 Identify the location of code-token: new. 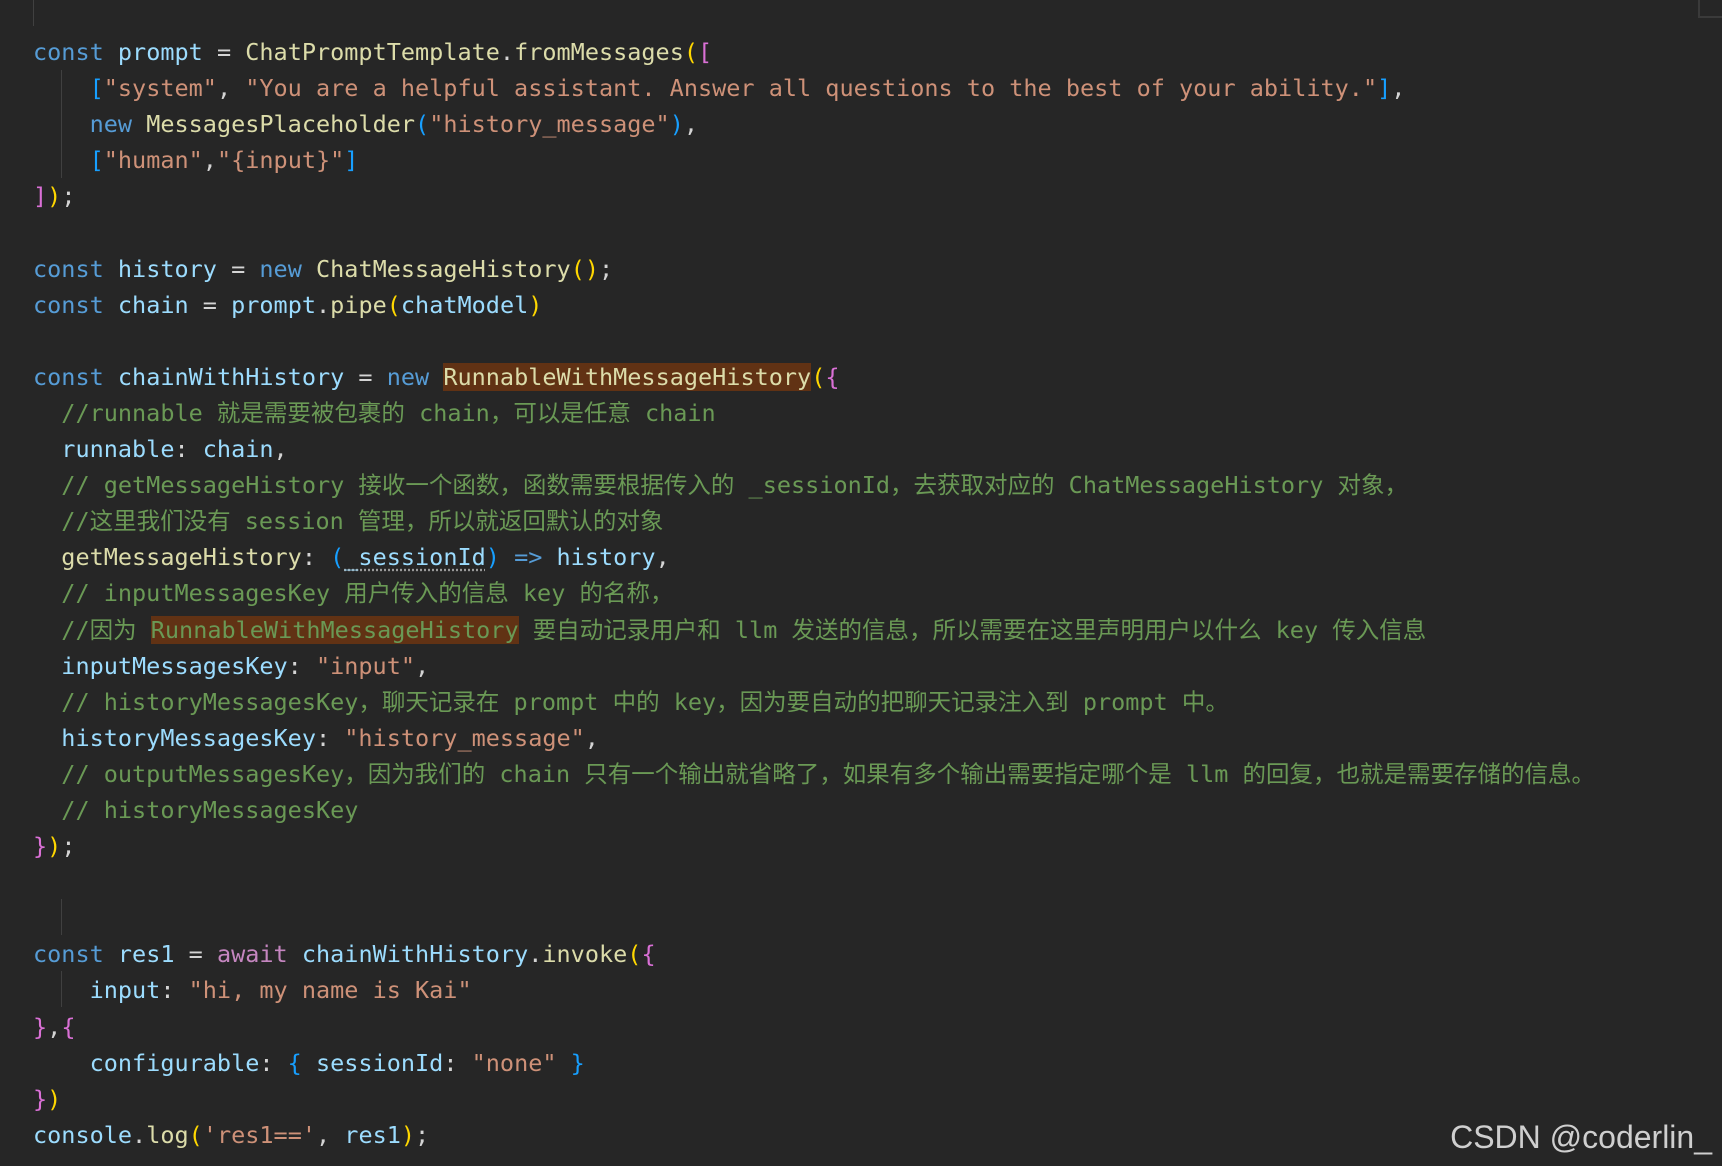
(280, 268).